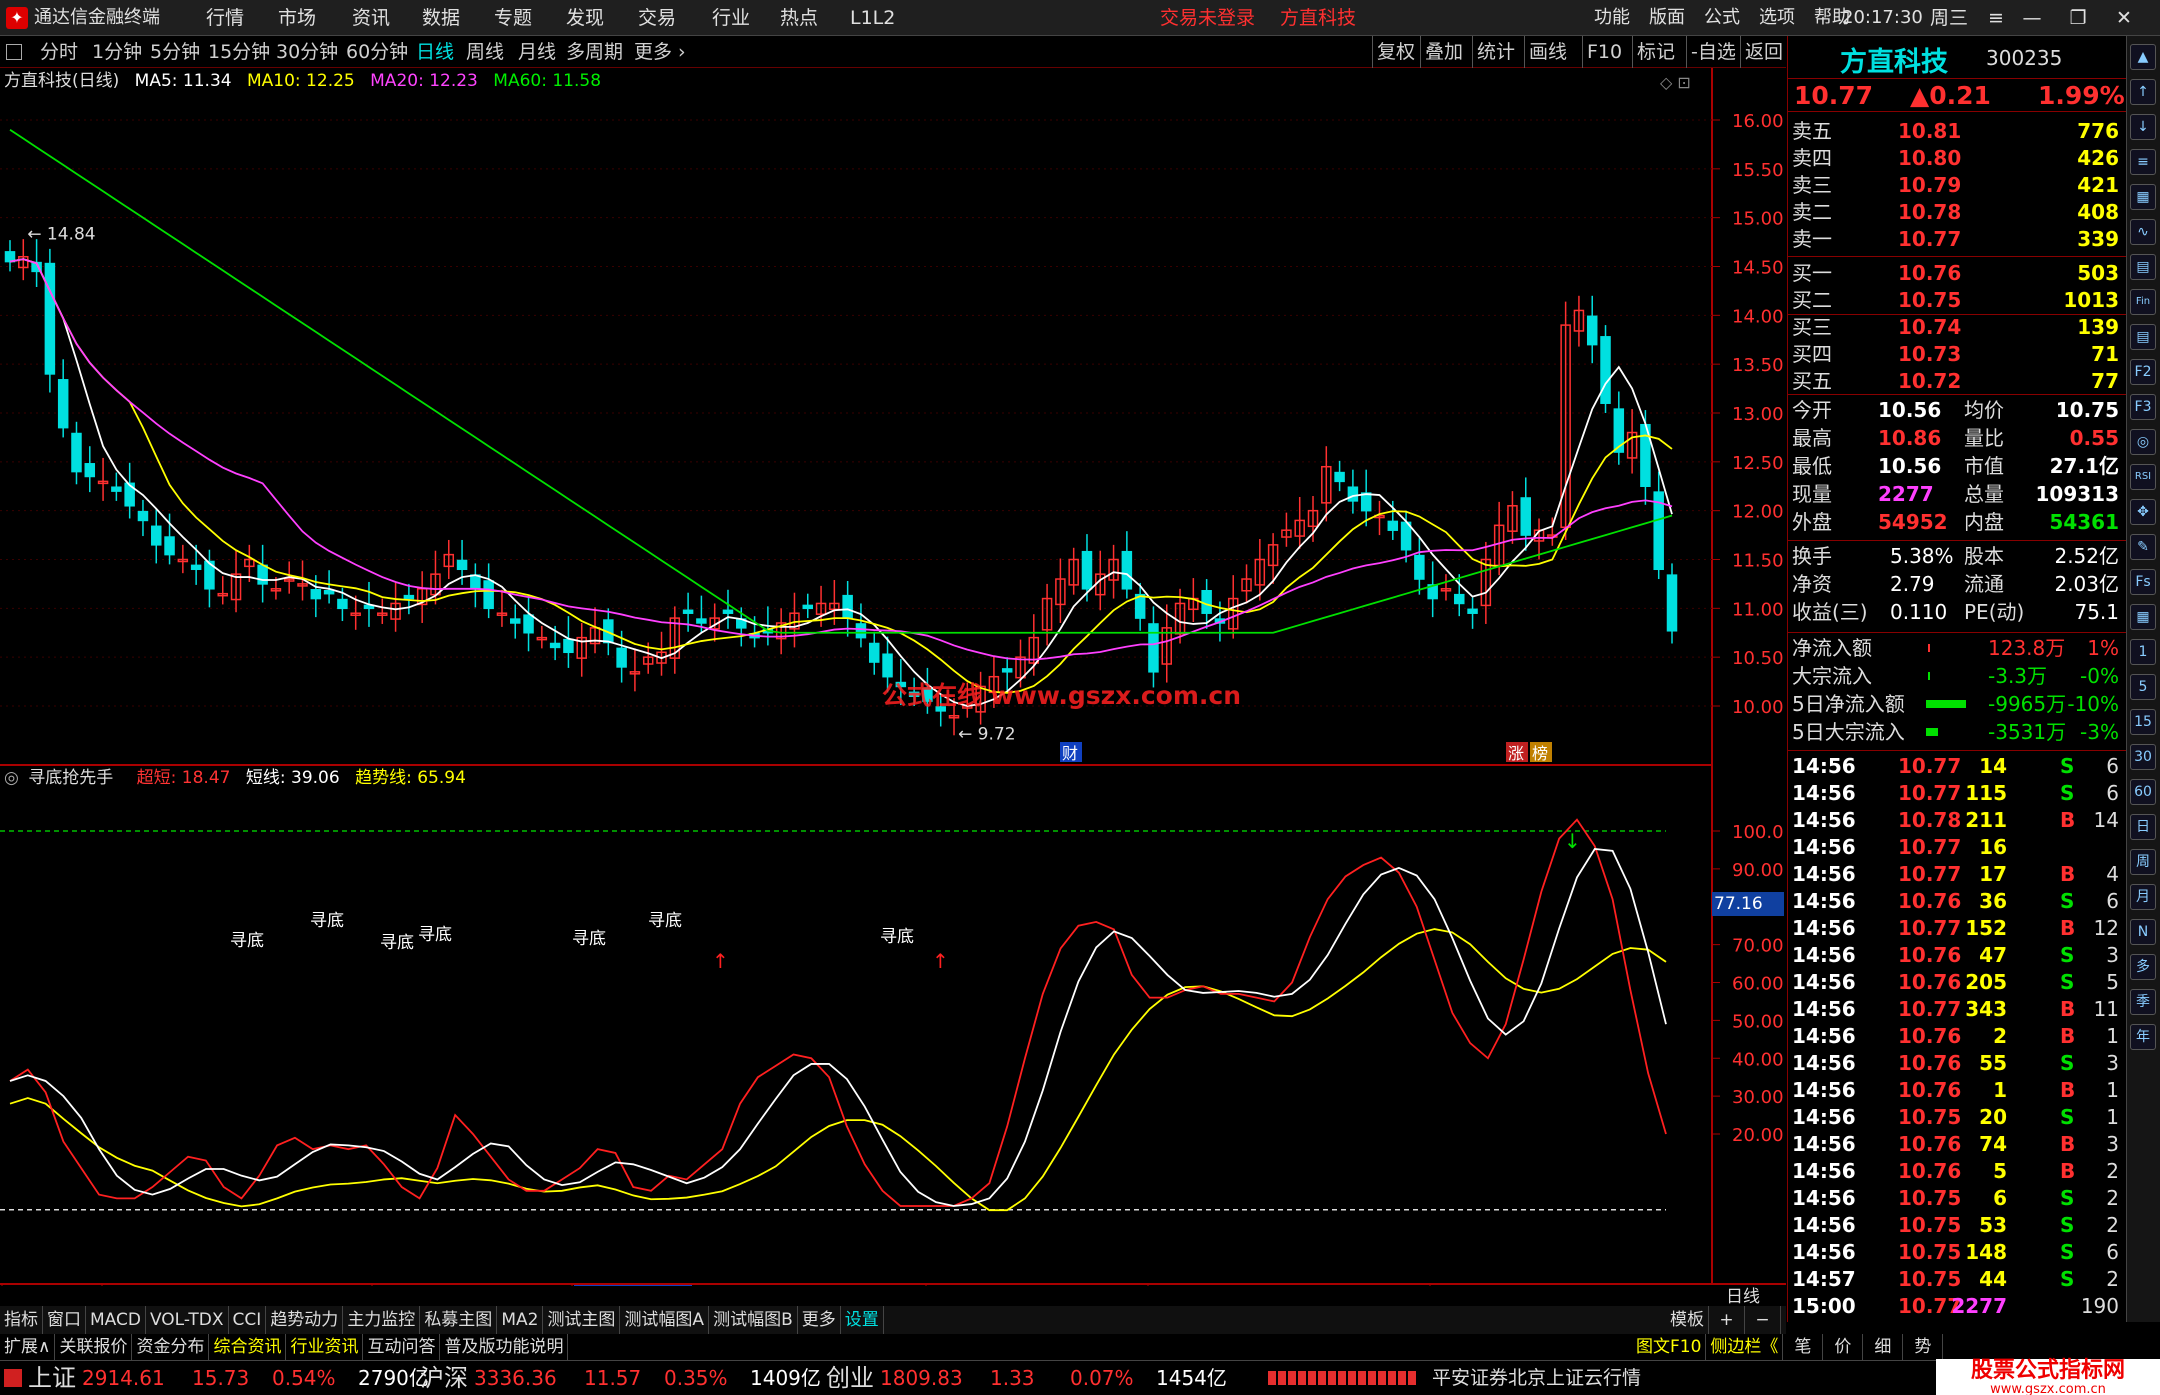 The width and height of the screenshot is (2160, 1395). Describe the element at coordinates (2143, 967) in the screenshot. I see `sidebar-icon-26: 多` at that location.